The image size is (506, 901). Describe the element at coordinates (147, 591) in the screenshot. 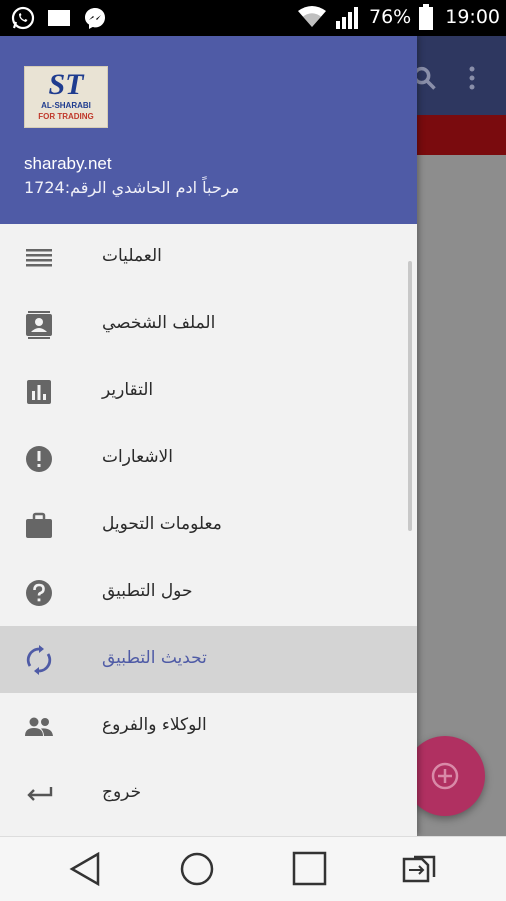

I see `menu-item-label: حول التطبيق` at that location.